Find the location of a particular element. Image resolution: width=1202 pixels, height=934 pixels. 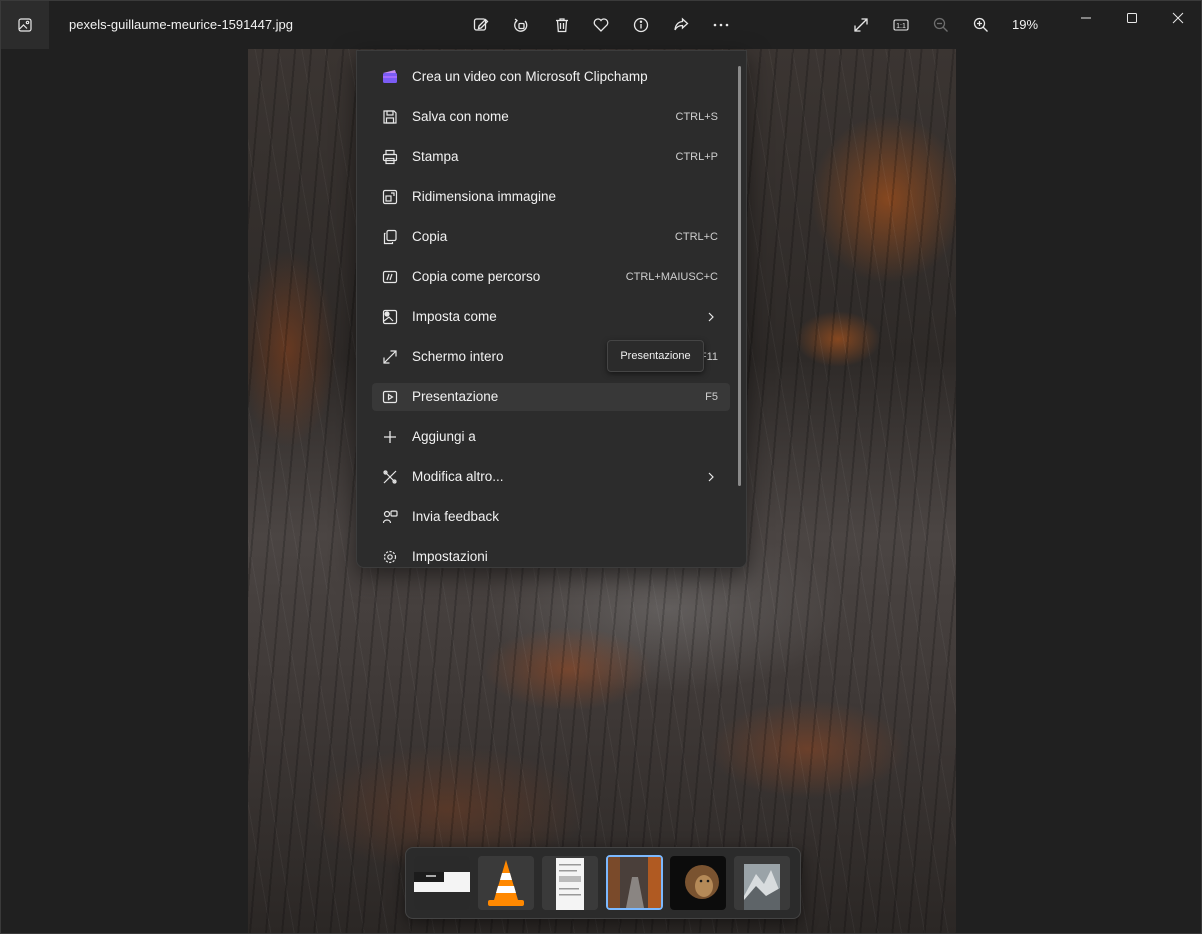

svg-text: 1:1 is located at coordinates (901, 26).